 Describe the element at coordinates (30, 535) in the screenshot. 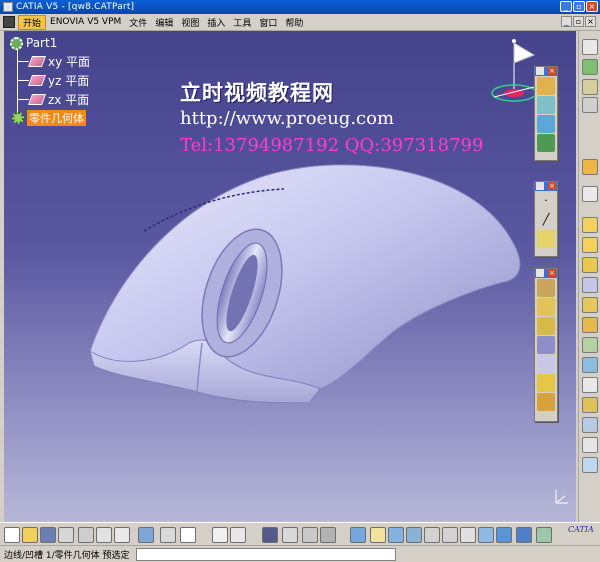

I see `open-folder-icon` at that location.